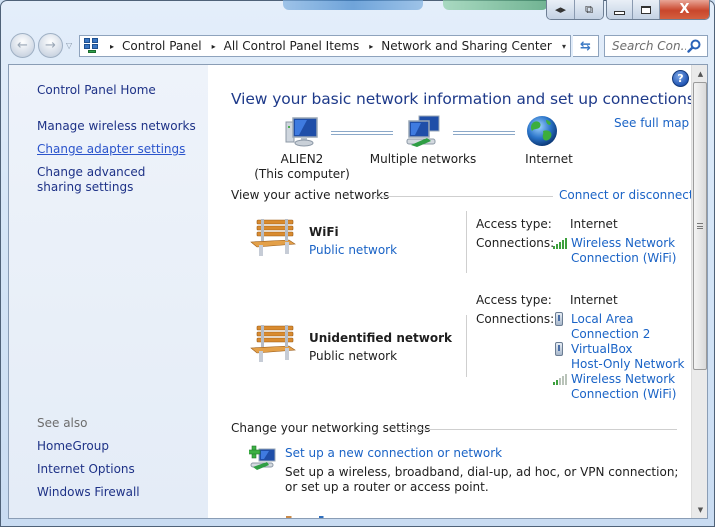 The image size is (715, 527). I want to click on connection-link-local-area: Local Area Connection 2, so click(610, 327).